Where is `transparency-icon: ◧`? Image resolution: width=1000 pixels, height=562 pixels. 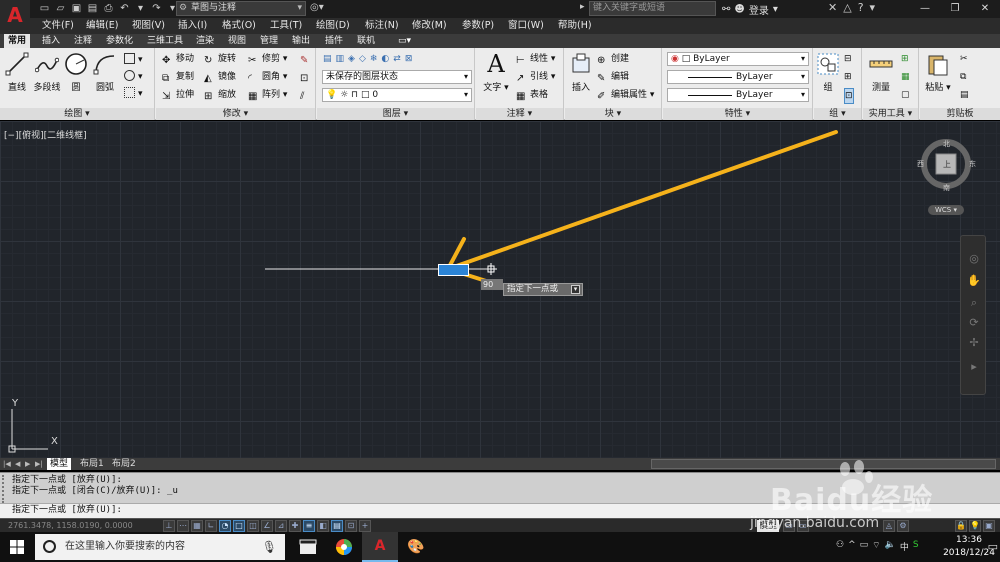
transparency-icon: ◧ is located at coordinates (323, 526).